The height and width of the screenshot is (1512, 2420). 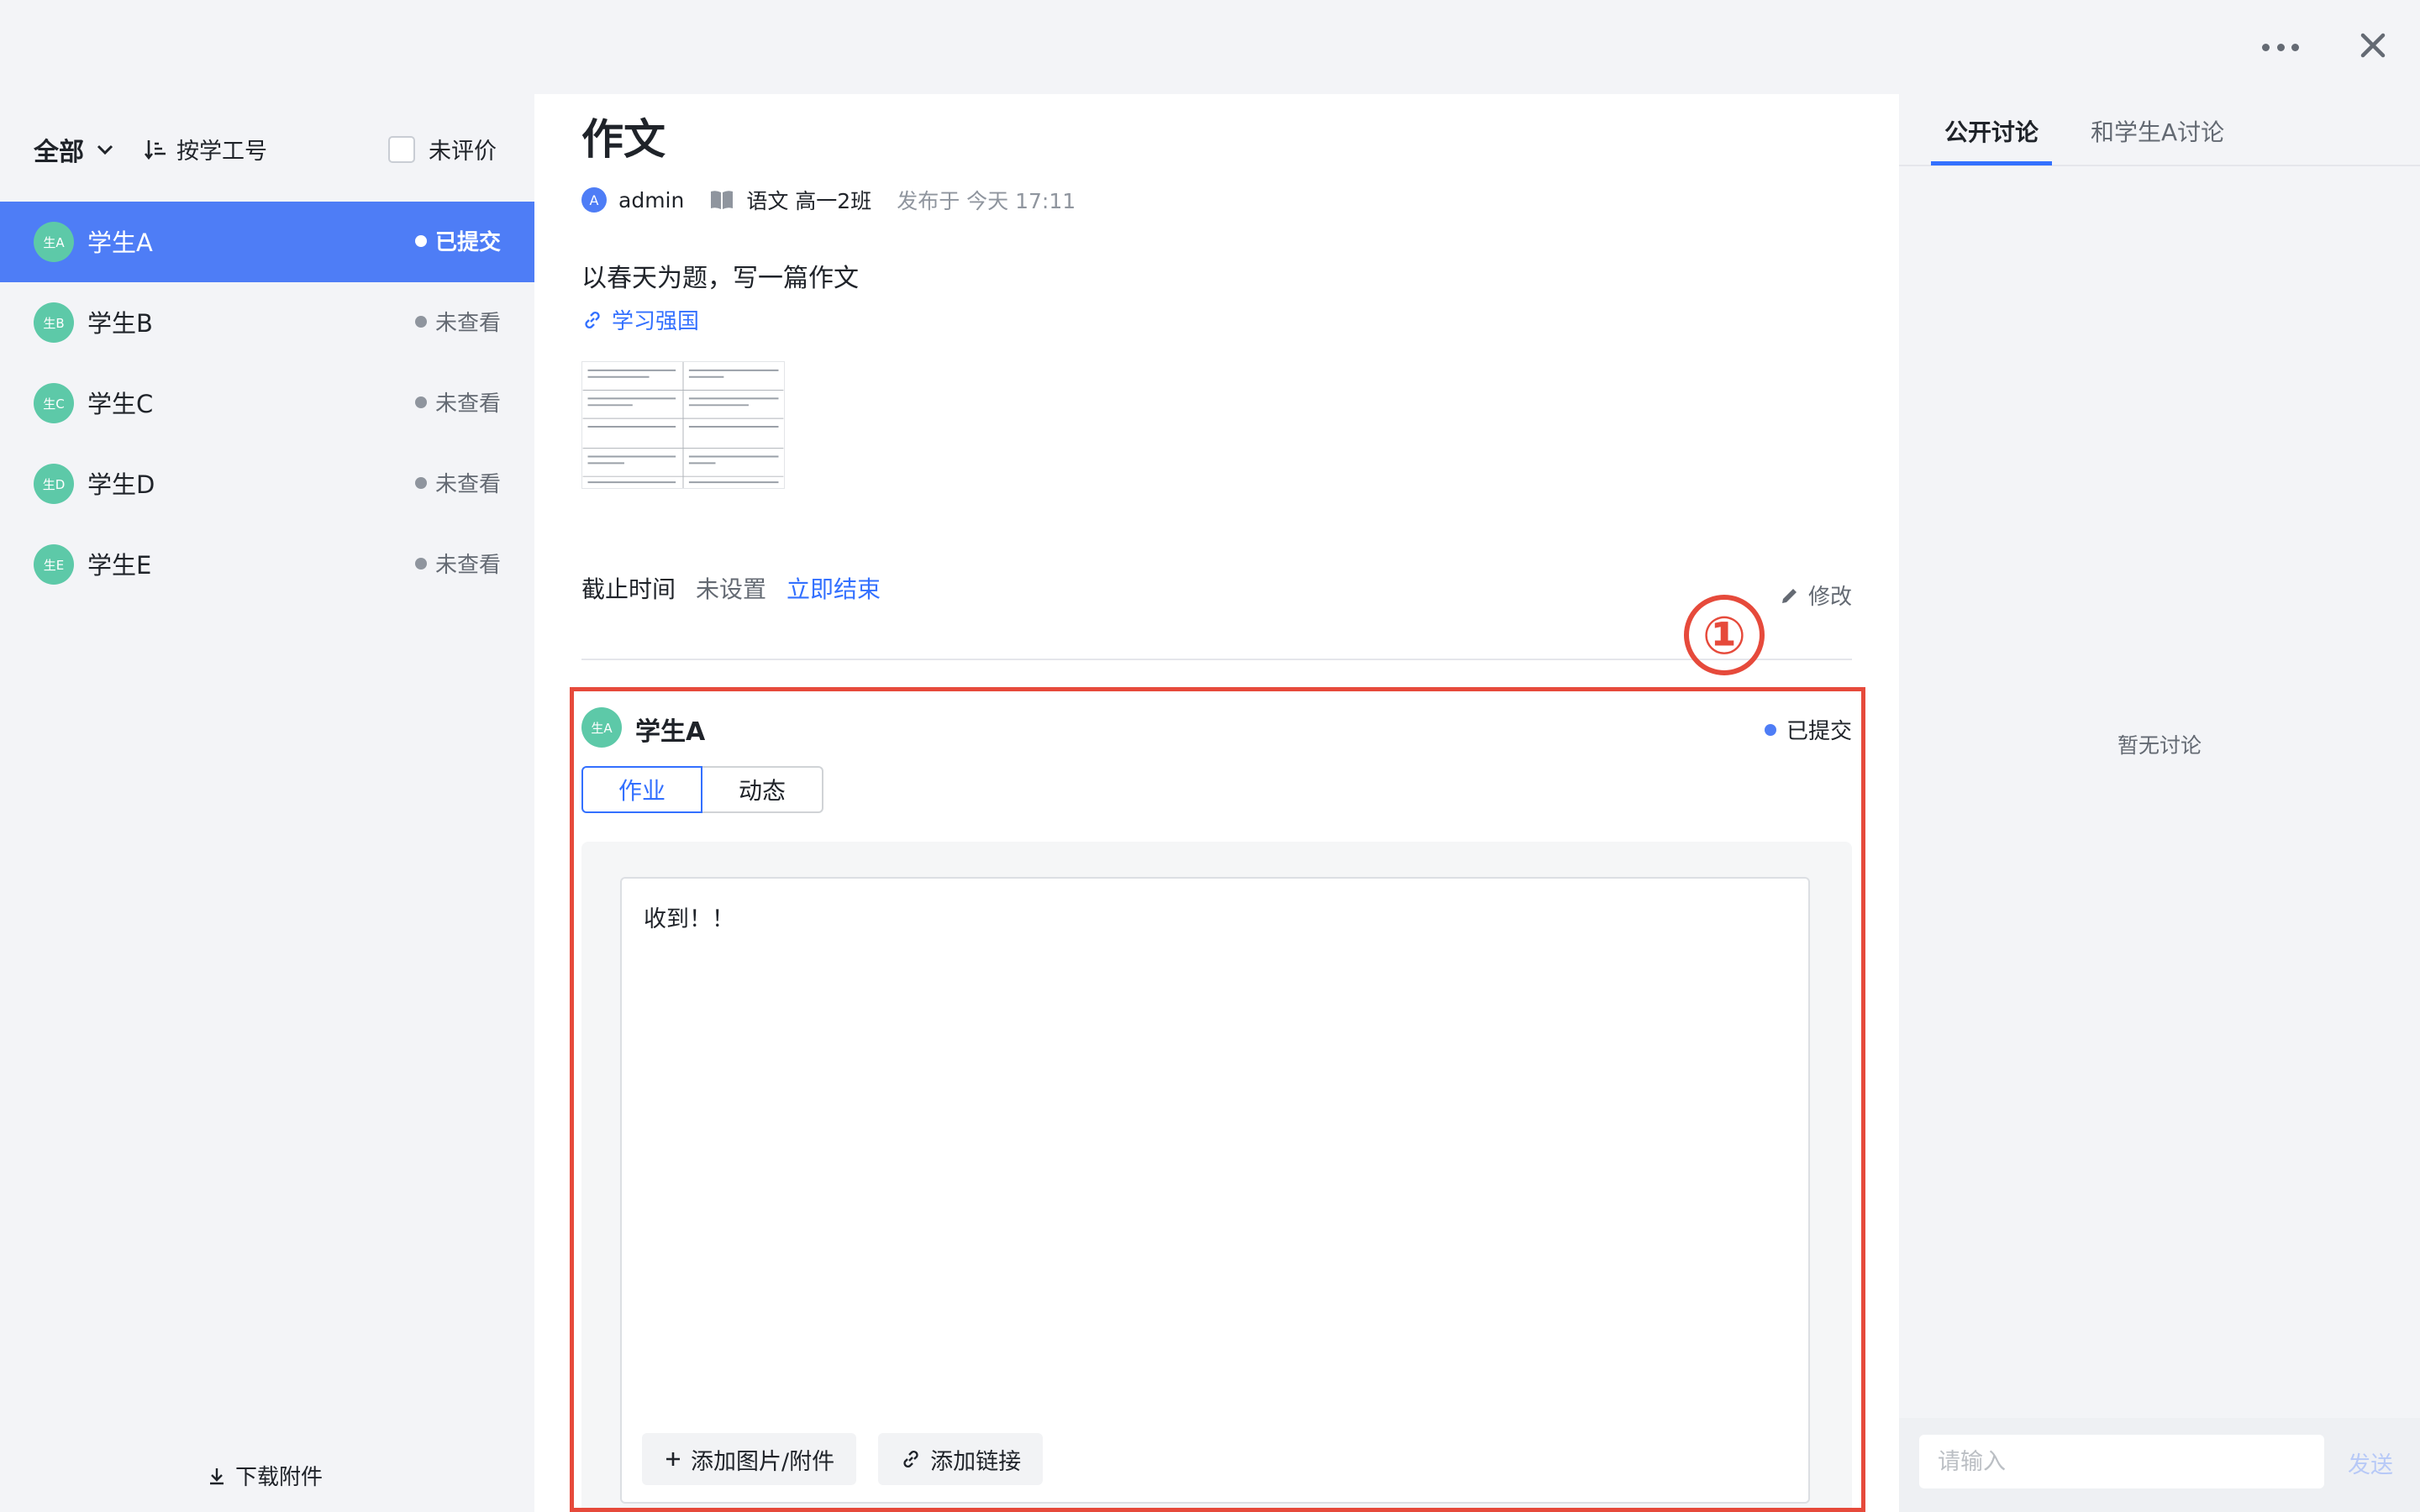 I want to click on assignment-meta: A admin 语文 高一2班 发布于 今天 17:11, so click(x=828, y=200).